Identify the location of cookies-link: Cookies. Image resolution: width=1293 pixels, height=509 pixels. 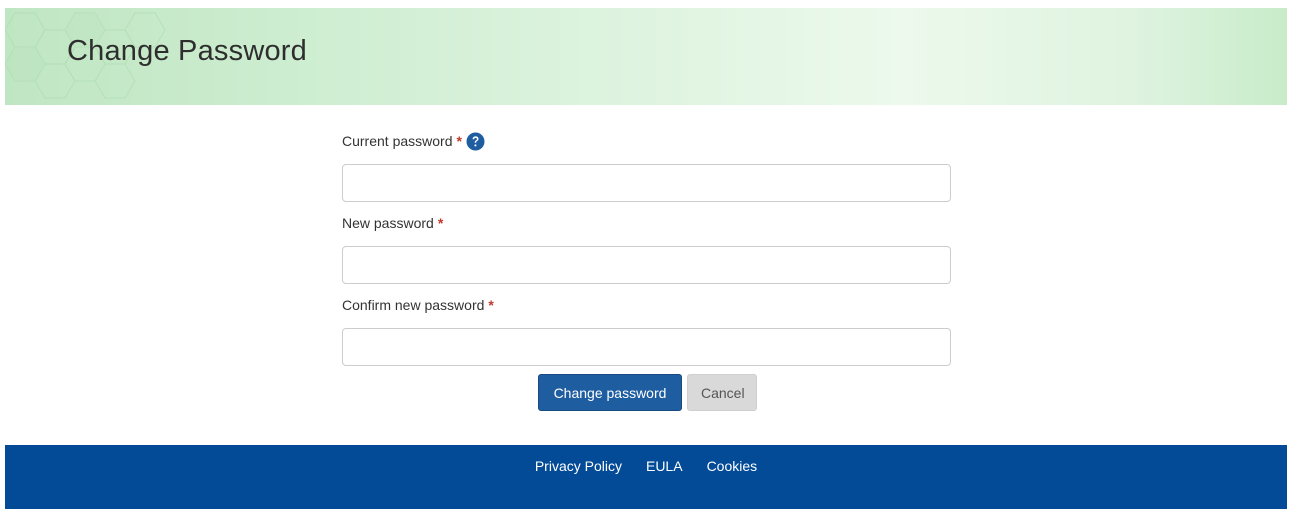
(732, 466).